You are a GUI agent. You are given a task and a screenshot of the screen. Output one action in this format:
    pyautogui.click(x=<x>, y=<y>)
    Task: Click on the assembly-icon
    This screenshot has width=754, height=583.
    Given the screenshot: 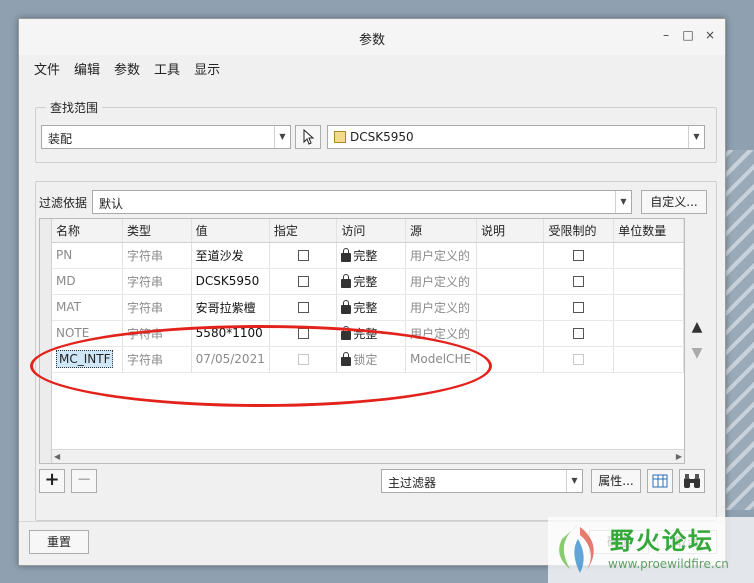 What is the action you would take?
    pyautogui.click(x=340, y=137)
    